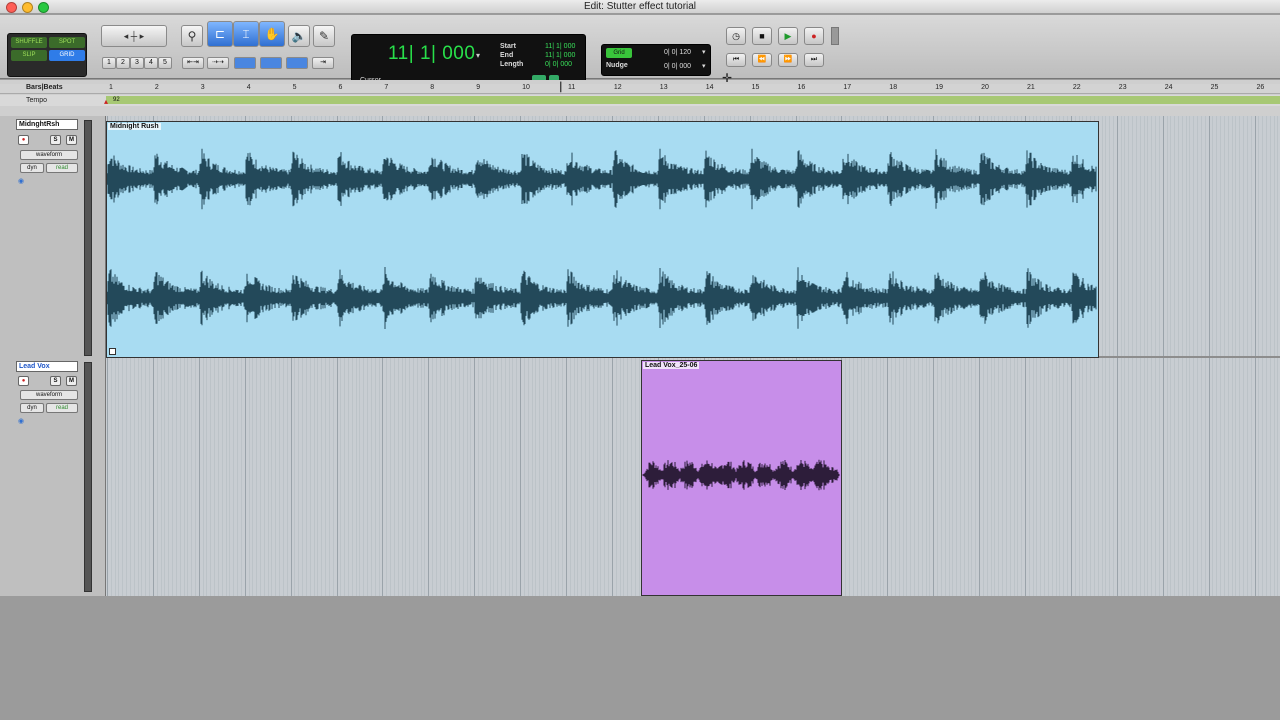  What do you see at coordinates (47, 366) in the screenshot?
I see `track-name: Lead Vox` at bounding box center [47, 366].